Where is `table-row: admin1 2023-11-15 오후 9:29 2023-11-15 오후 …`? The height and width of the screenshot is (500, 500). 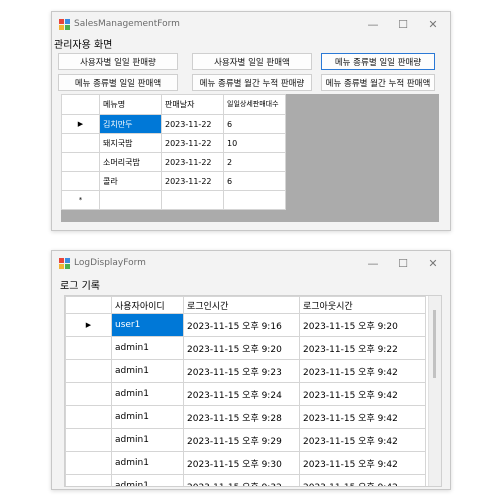
table-row: admin1 2023-11-15 오후 9:29 2023-11-15 오후 … is located at coordinates (245, 440).